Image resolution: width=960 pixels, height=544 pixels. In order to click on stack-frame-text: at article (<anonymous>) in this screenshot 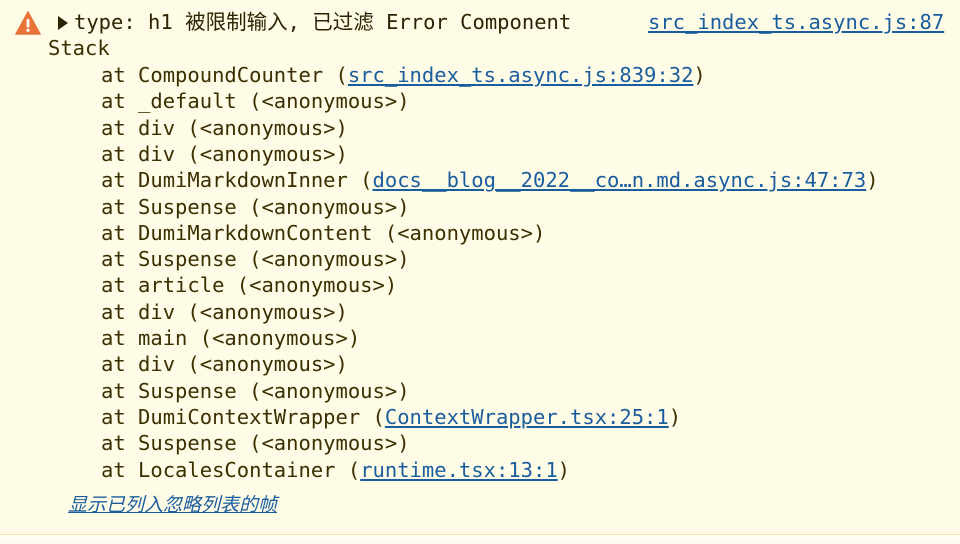, I will do `click(249, 285)`.